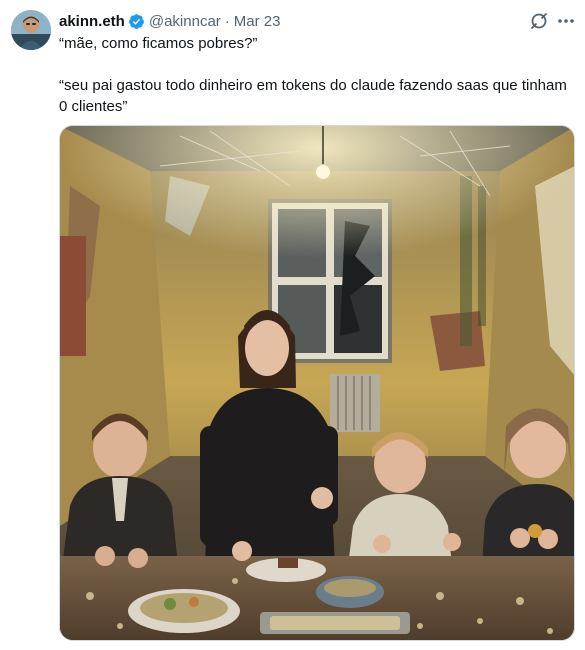 Image resolution: width=585 pixels, height=650 pixels. I want to click on more-options-icon, so click(566, 21).